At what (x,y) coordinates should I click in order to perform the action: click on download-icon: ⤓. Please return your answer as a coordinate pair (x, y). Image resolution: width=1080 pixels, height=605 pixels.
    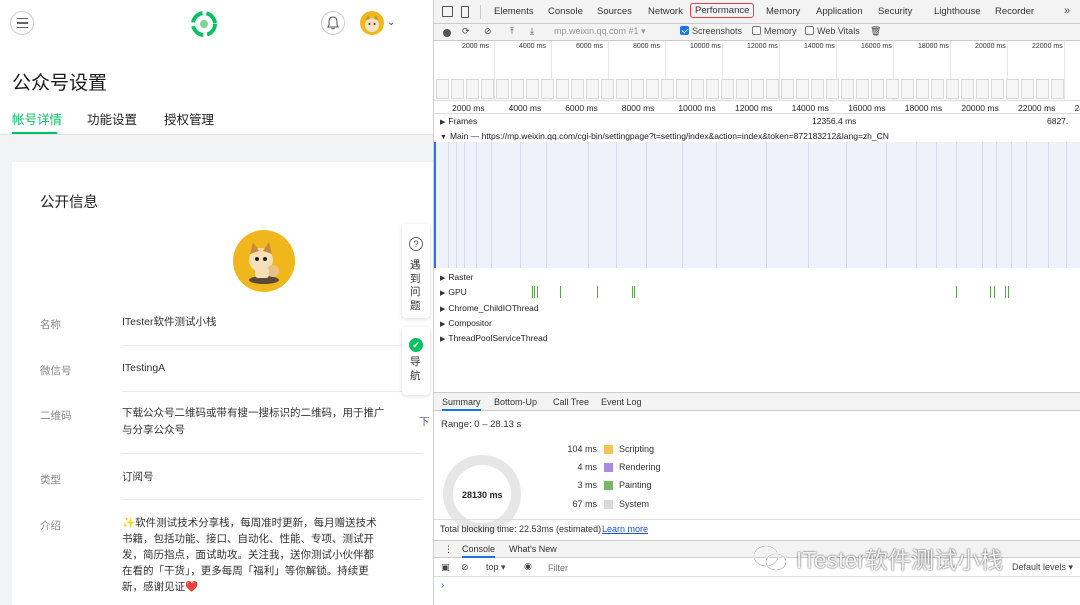
    Looking at the image, I should click on (532, 31).